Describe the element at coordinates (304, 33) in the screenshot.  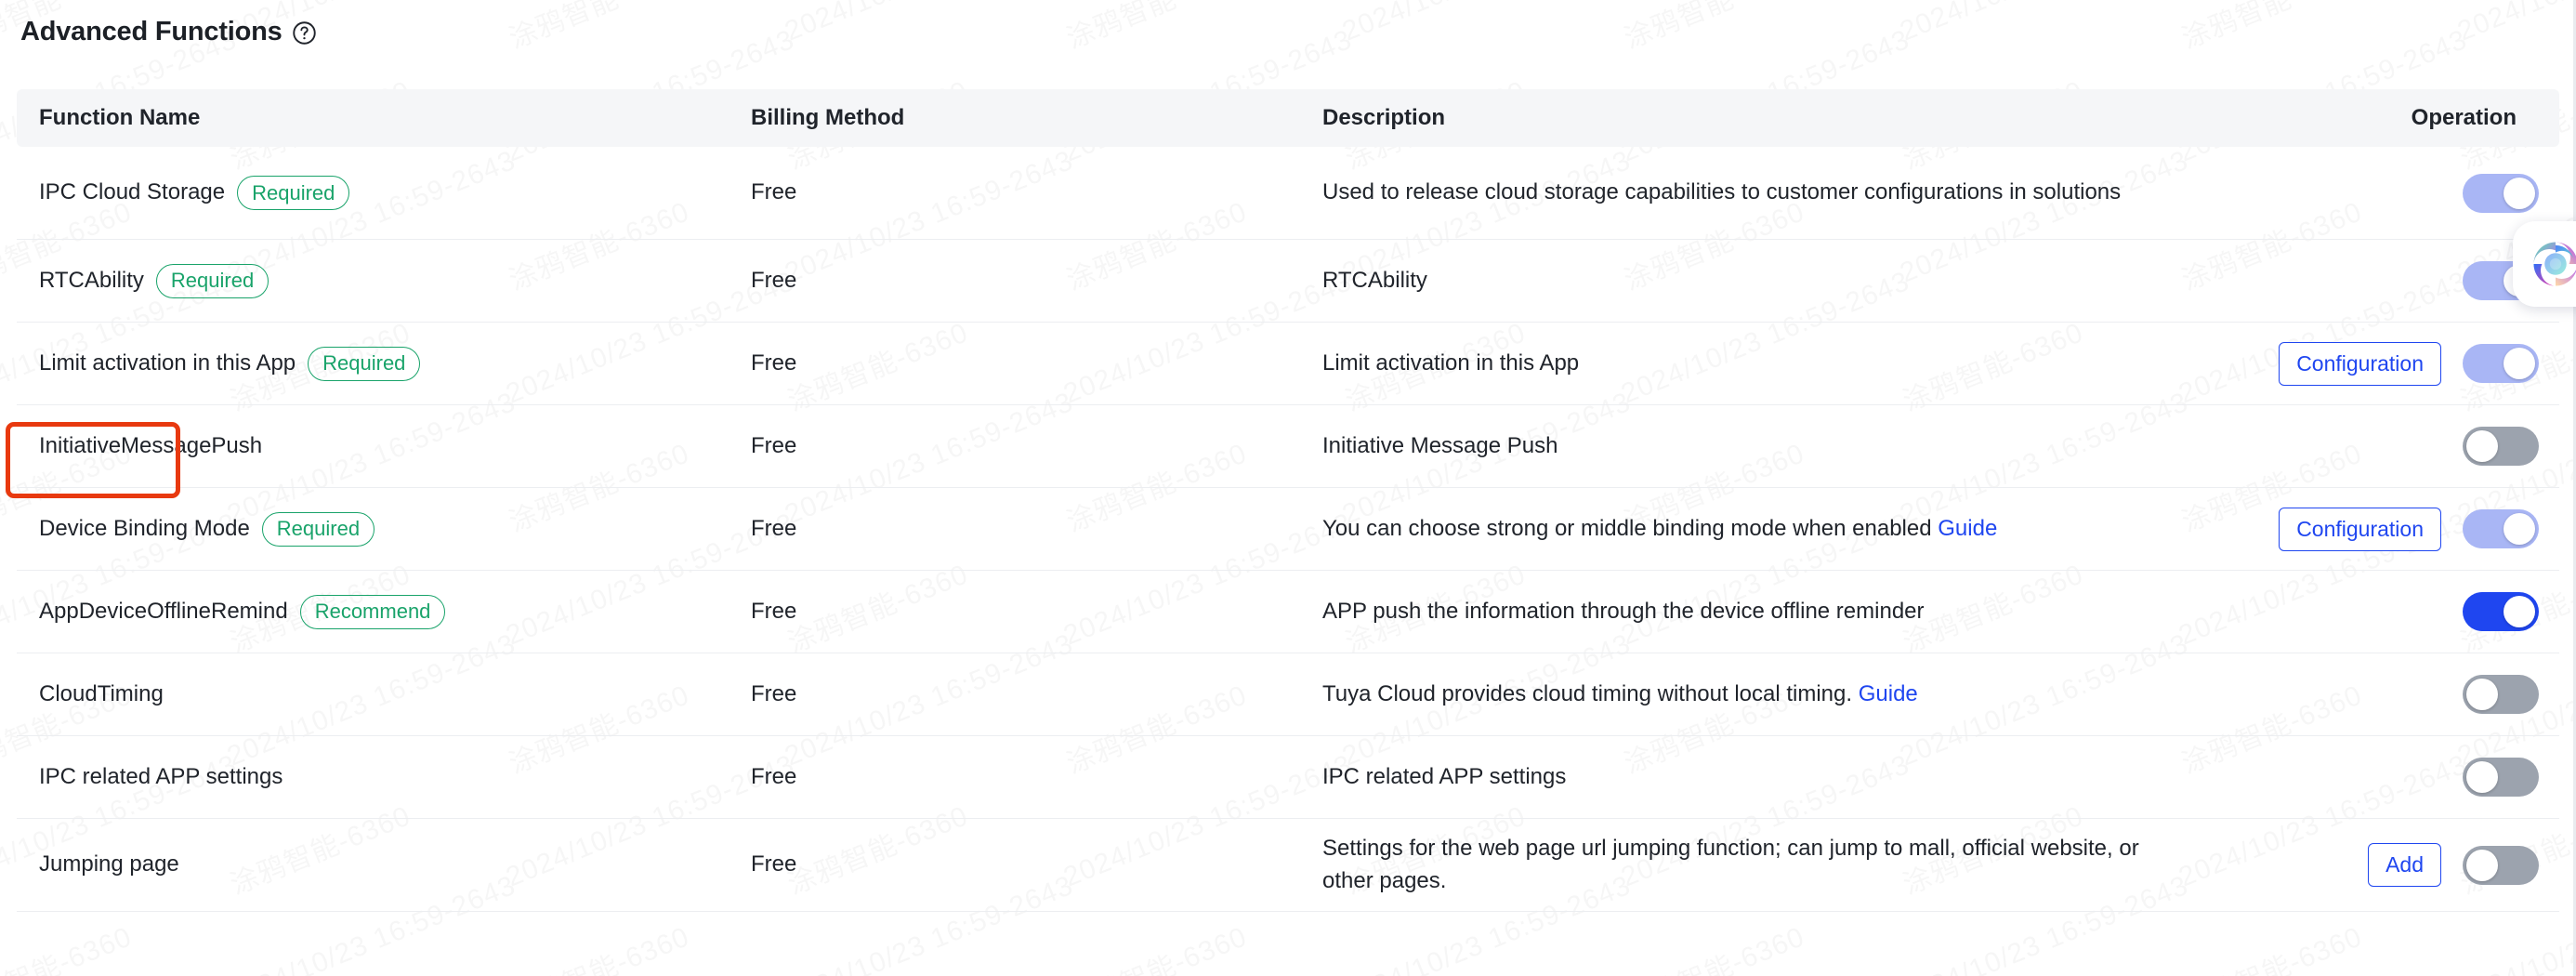
I see `question-circle-icon` at that location.